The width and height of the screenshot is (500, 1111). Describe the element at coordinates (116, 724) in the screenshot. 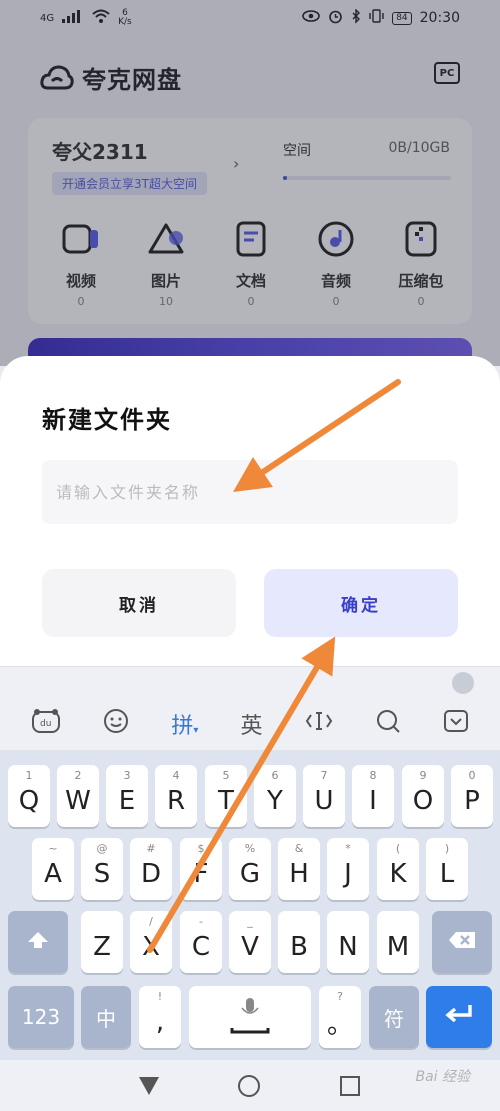

I see `emoji-icon` at that location.